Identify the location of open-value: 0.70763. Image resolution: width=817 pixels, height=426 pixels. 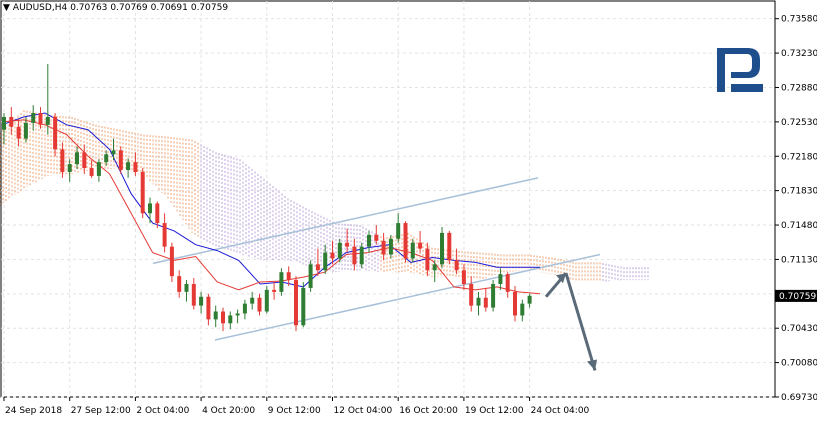
(89, 8).